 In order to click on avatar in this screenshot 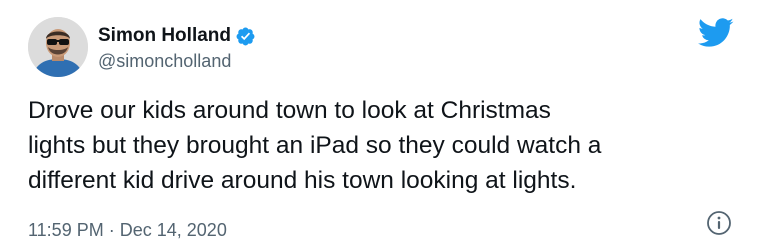, I will do `click(58, 47)`.